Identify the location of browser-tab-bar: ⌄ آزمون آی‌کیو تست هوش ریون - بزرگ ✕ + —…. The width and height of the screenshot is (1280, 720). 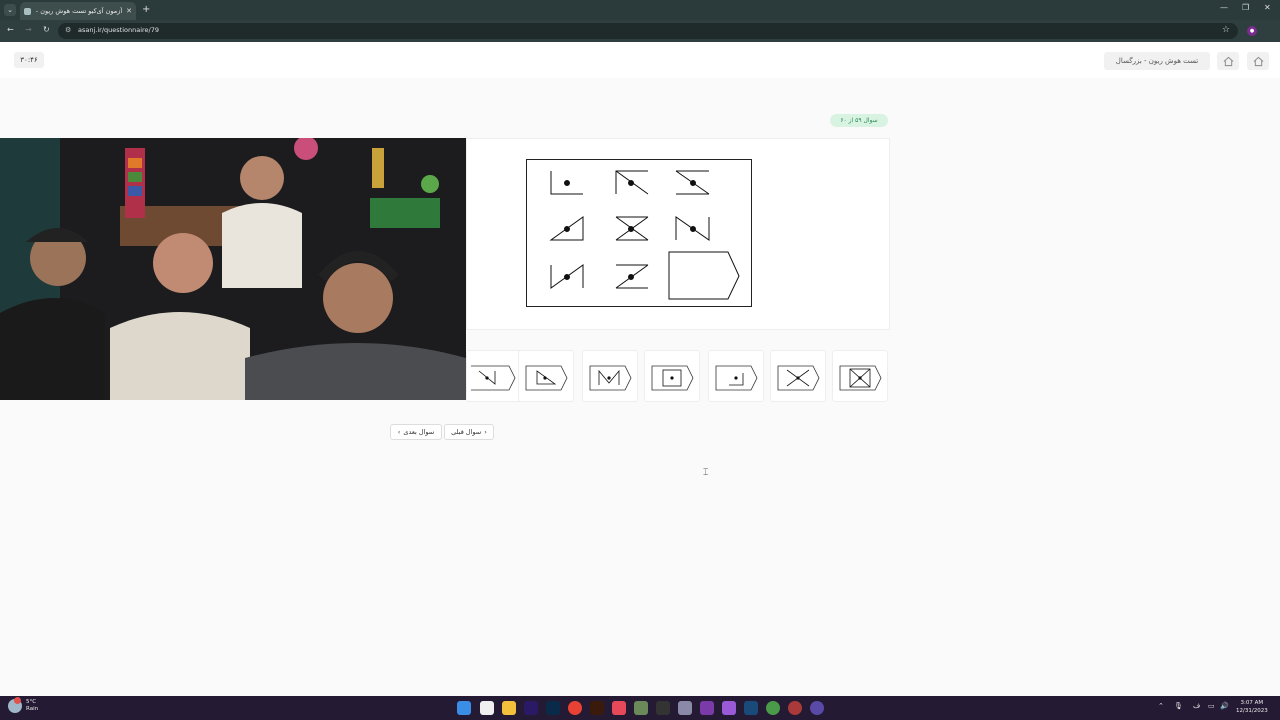
(640, 10).